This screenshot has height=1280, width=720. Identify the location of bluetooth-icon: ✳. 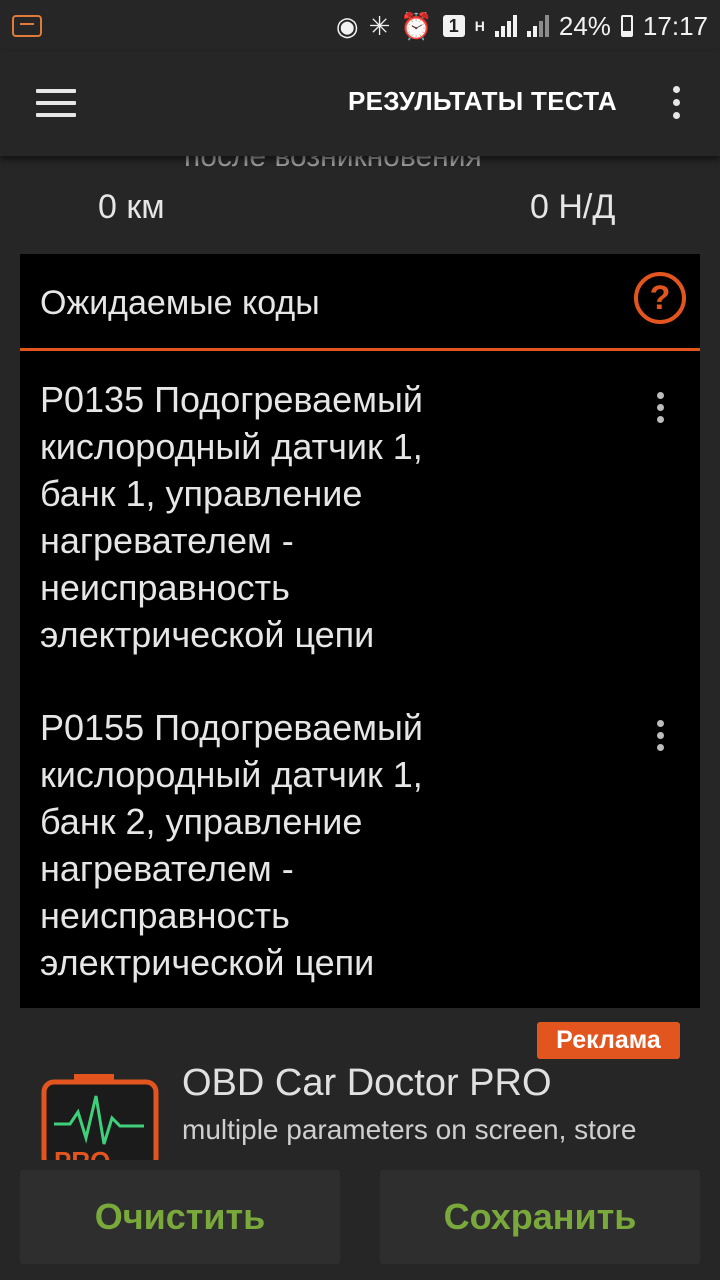
(379, 25).